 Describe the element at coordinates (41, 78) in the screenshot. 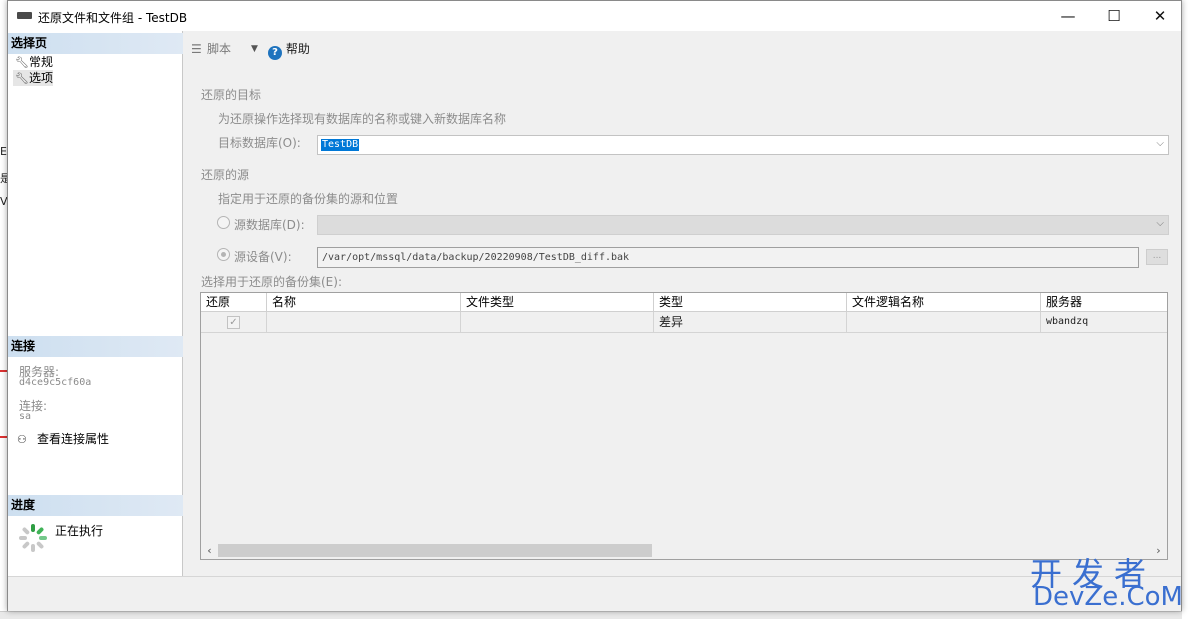

I see `nav-item-label: 选项` at that location.